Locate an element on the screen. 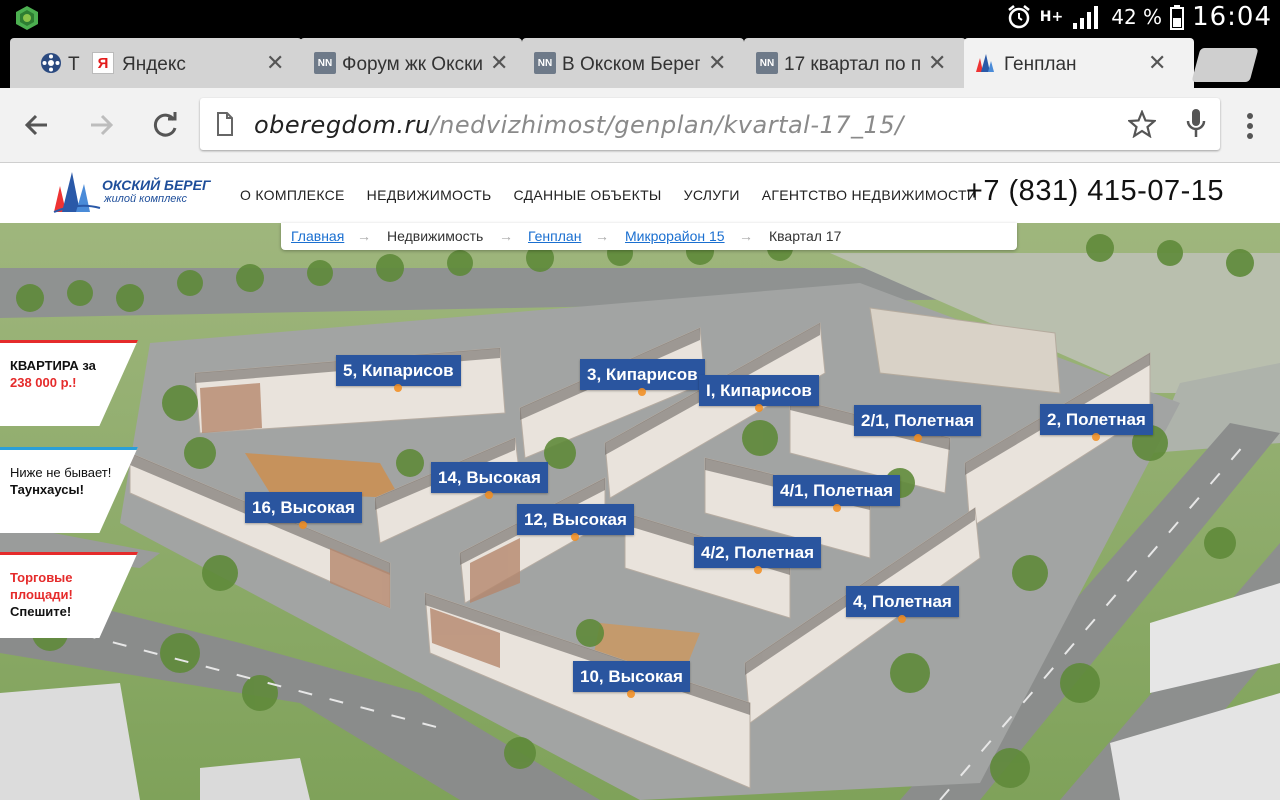 This screenshot has height=800, width=1280. building-label-2-1-poletnaya: 2/1, Полетная is located at coordinates (918, 423).